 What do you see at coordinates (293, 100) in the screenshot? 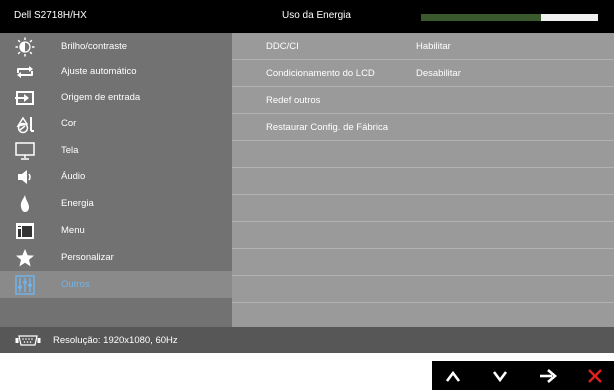
I see `setting-label: Redef outros` at bounding box center [293, 100].